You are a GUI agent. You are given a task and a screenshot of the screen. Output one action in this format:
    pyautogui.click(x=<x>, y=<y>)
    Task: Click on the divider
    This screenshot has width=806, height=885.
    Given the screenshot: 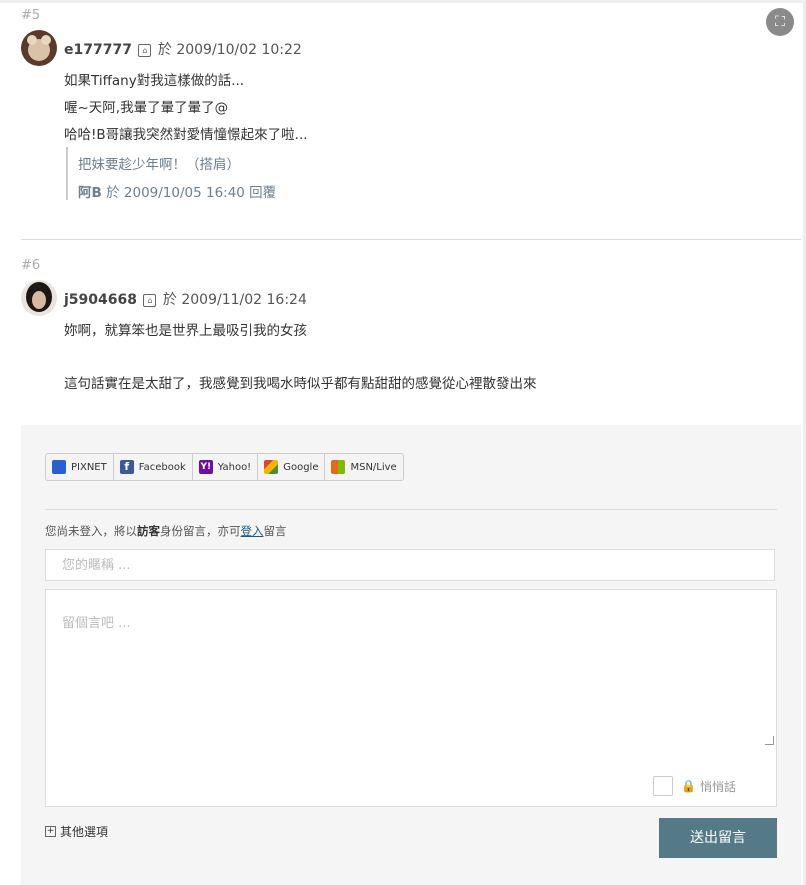 What is the action you would take?
    pyautogui.click(x=411, y=509)
    